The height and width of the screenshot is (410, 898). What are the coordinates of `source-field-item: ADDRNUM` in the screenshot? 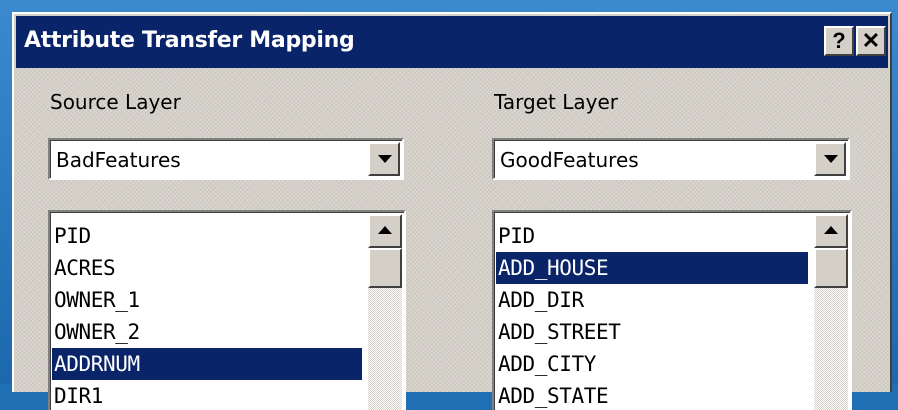 It's located at (207, 364).